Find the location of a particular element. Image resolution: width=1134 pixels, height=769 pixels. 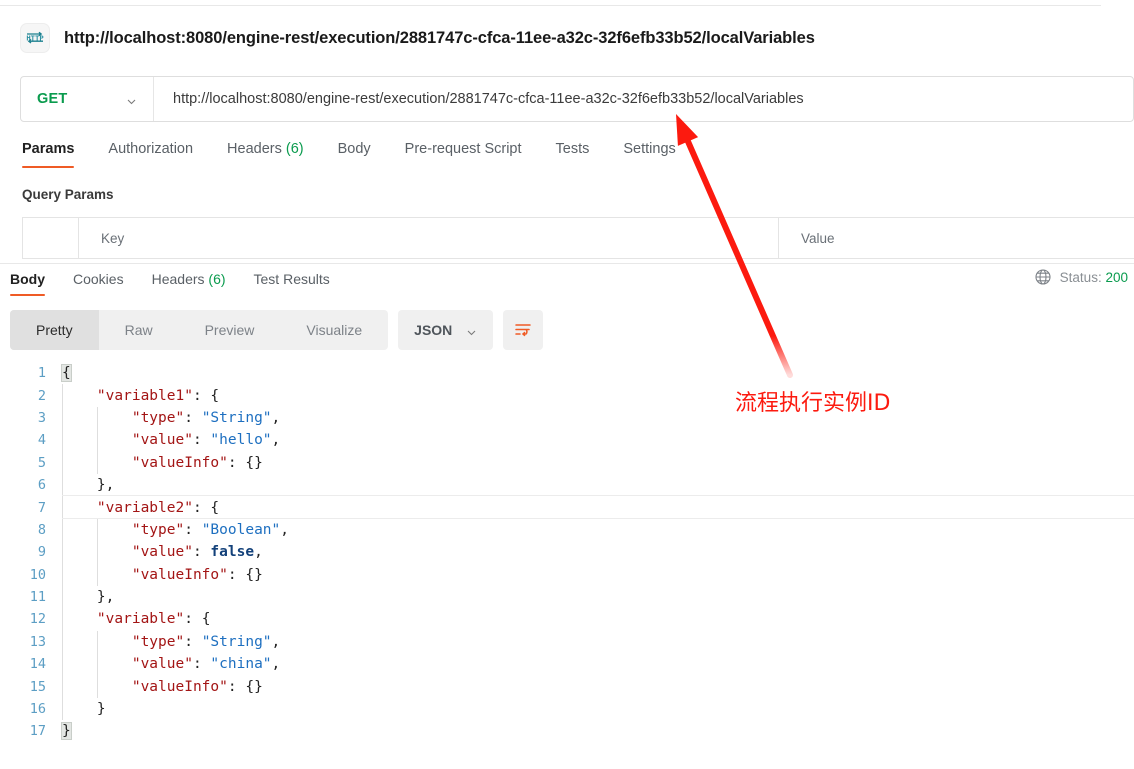

code-text: } is located at coordinates (66, 731).